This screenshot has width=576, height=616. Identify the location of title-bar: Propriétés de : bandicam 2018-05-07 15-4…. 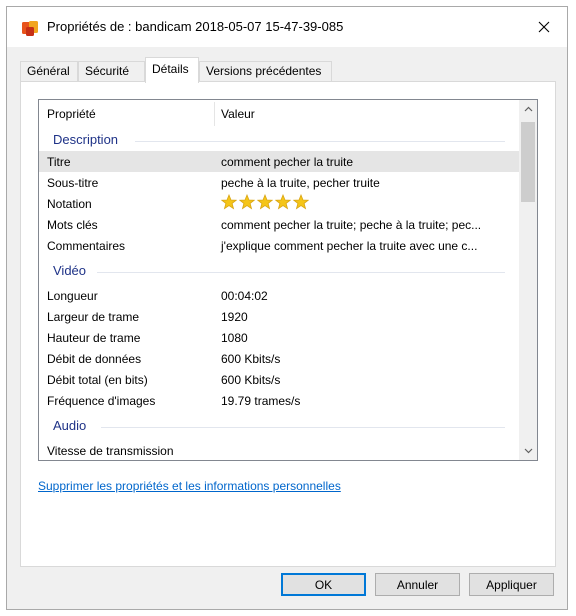
(287, 27).